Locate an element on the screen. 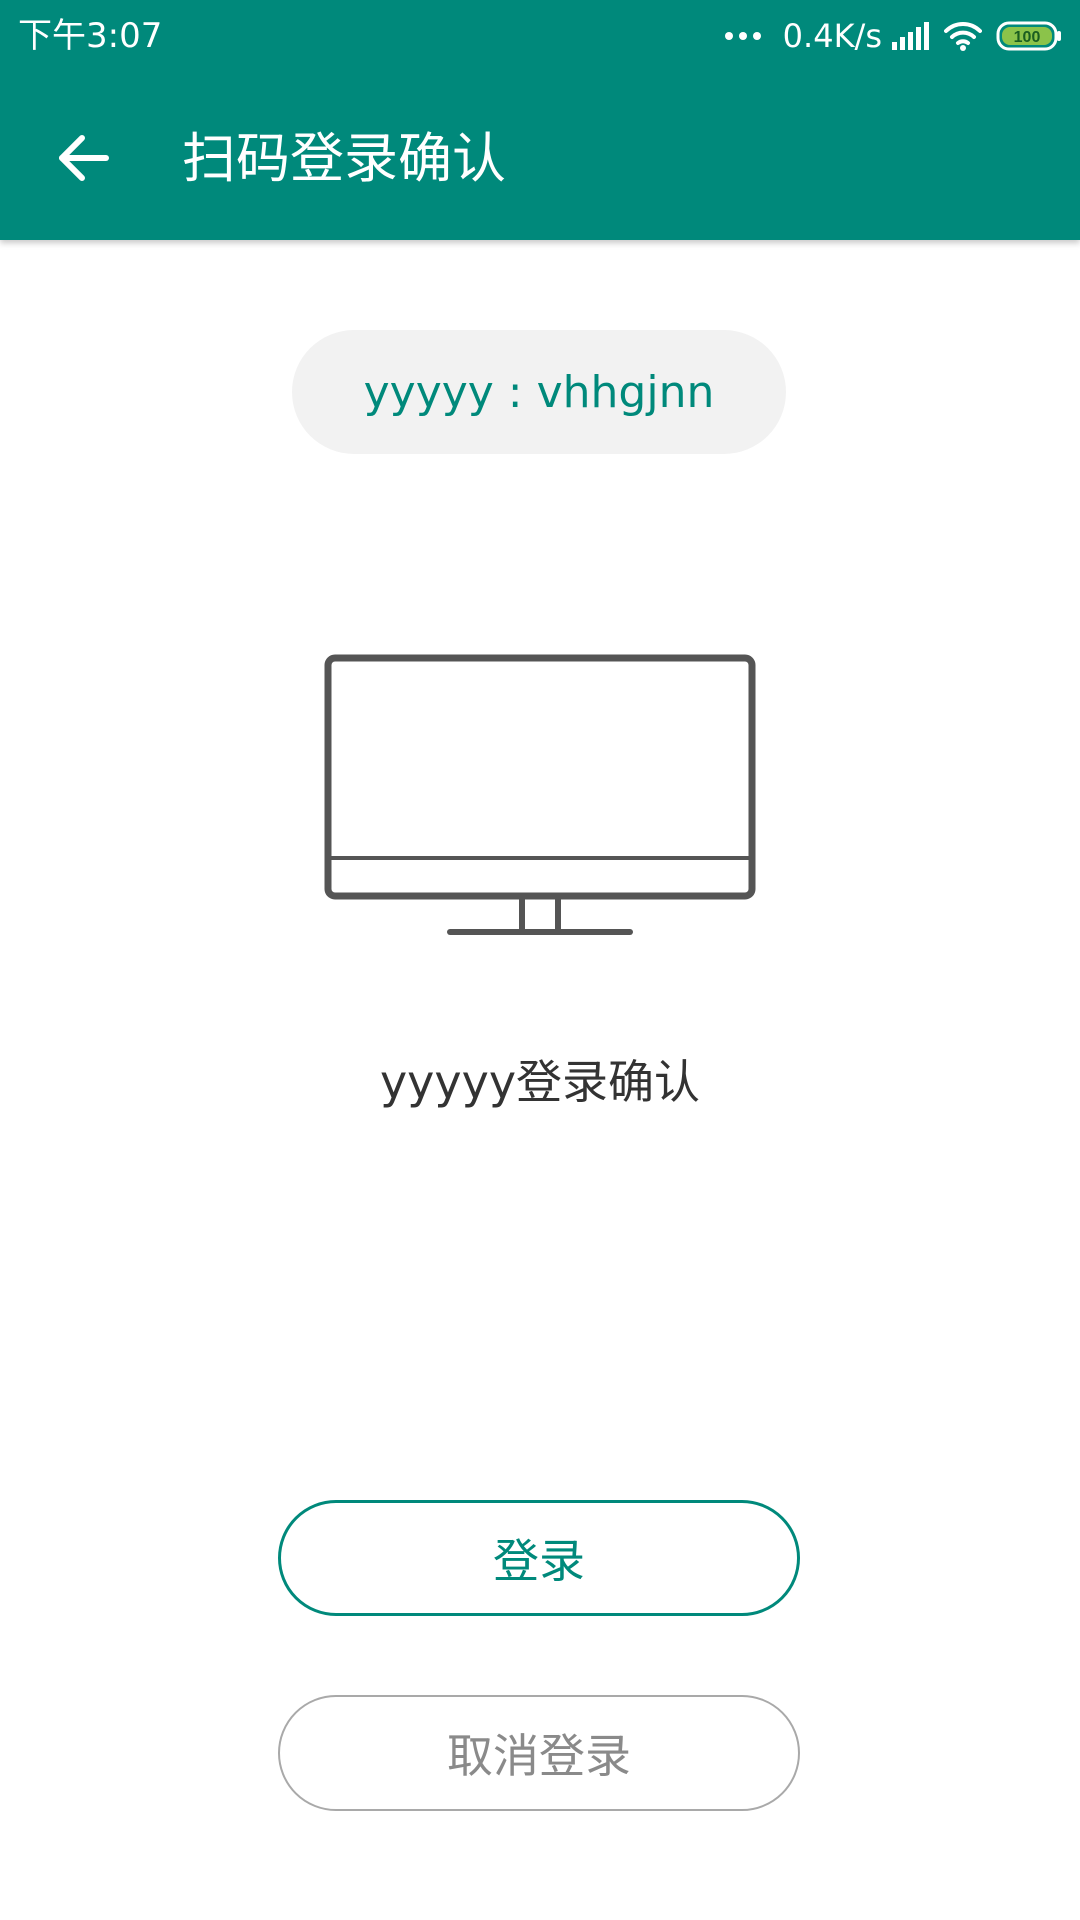  more-dots-icon is located at coordinates (742, 36).